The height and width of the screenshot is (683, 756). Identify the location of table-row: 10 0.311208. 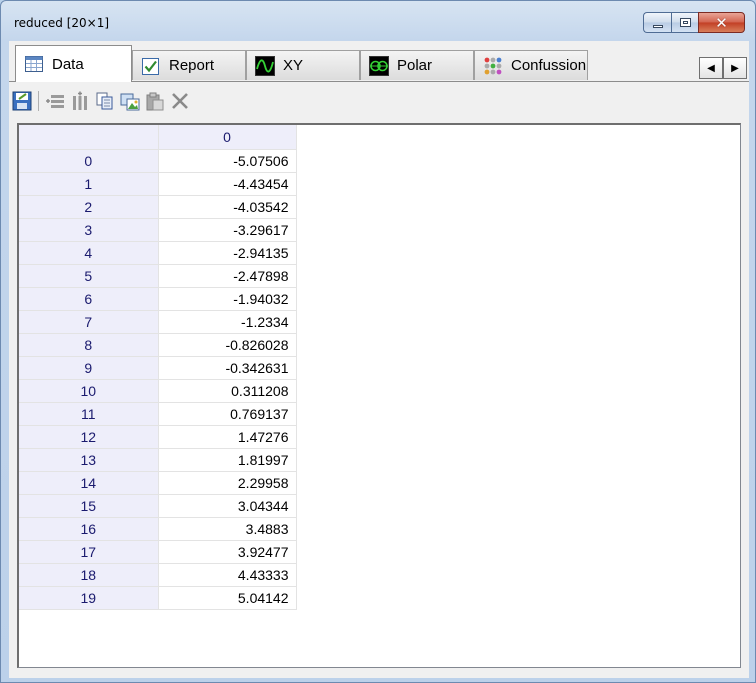
(158, 391).